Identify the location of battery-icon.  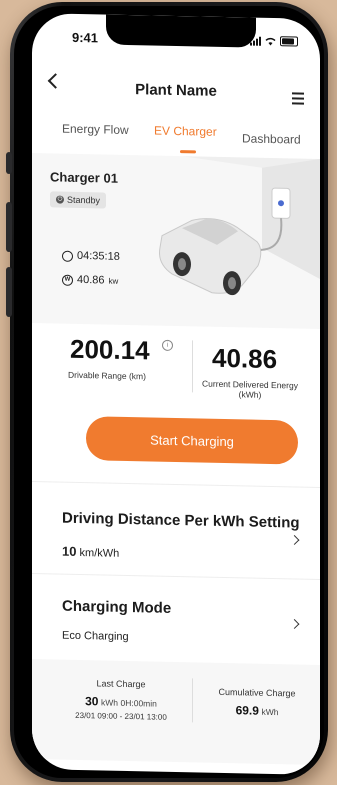
(289, 41).